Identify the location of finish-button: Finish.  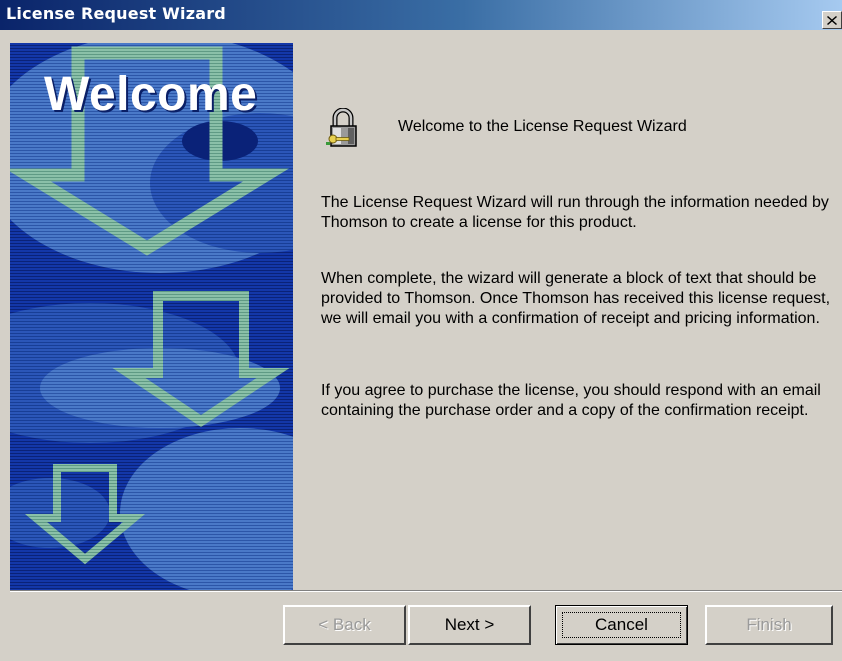
(769, 625).